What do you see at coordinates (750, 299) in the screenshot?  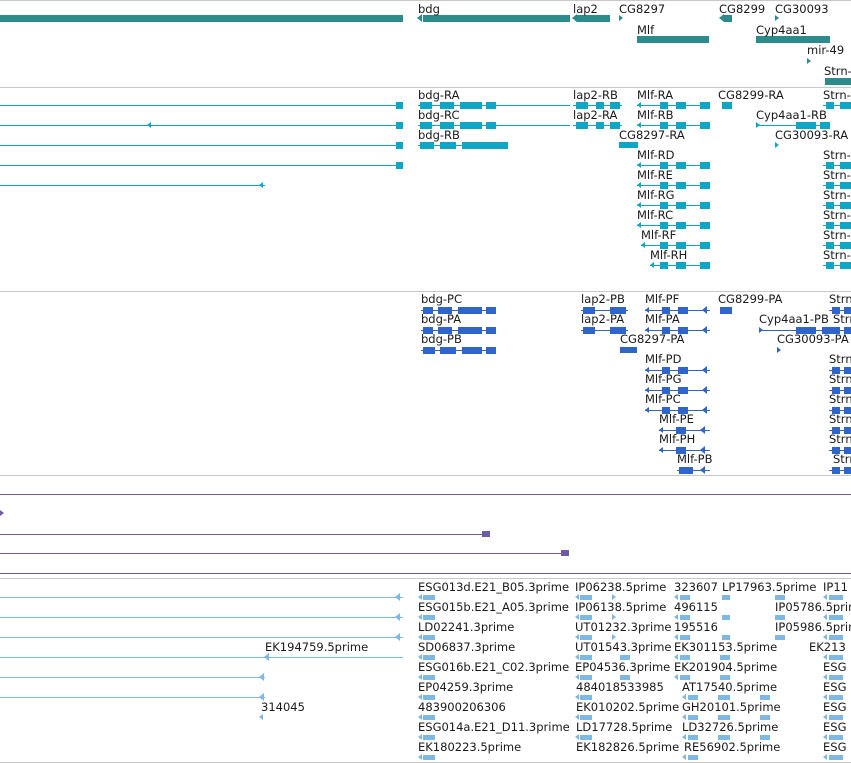 I see `feature-label: CG8299-PA` at bounding box center [750, 299].